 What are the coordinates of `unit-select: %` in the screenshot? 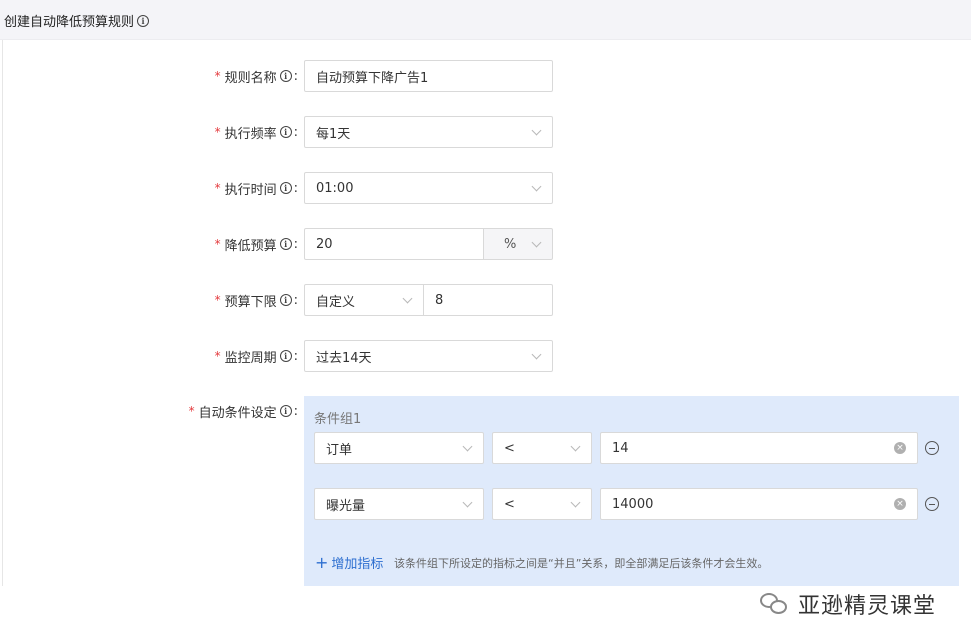 It's located at (518, 244).